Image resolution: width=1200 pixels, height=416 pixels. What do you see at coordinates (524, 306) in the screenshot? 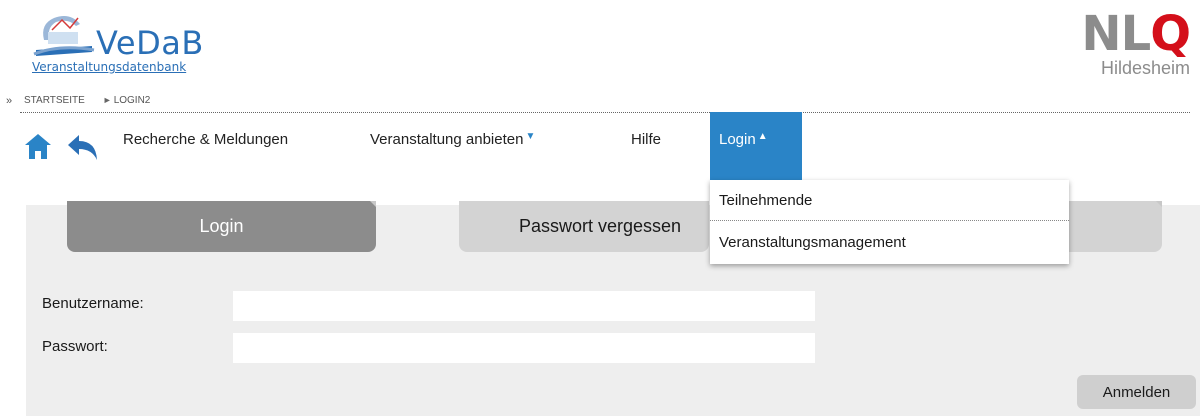
I see `username-input` at bounding box center [524, 306].